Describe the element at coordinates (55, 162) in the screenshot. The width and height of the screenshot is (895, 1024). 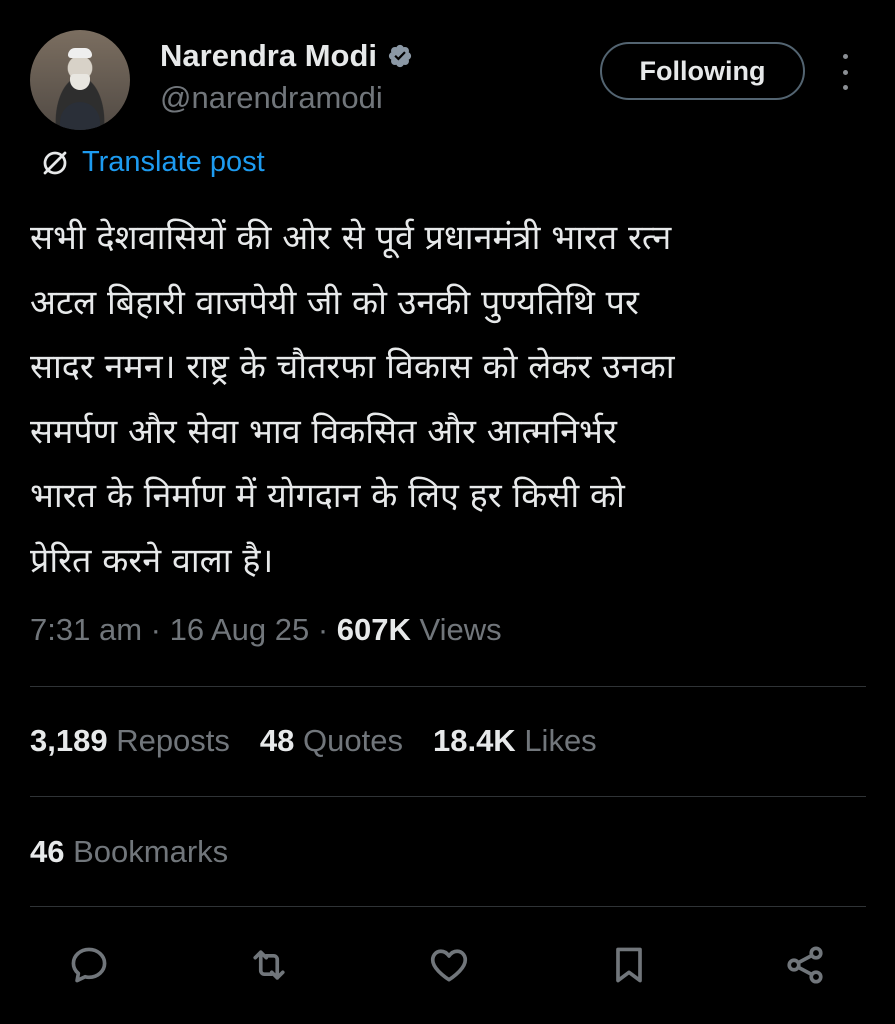
I see `translate-icon` at that location.